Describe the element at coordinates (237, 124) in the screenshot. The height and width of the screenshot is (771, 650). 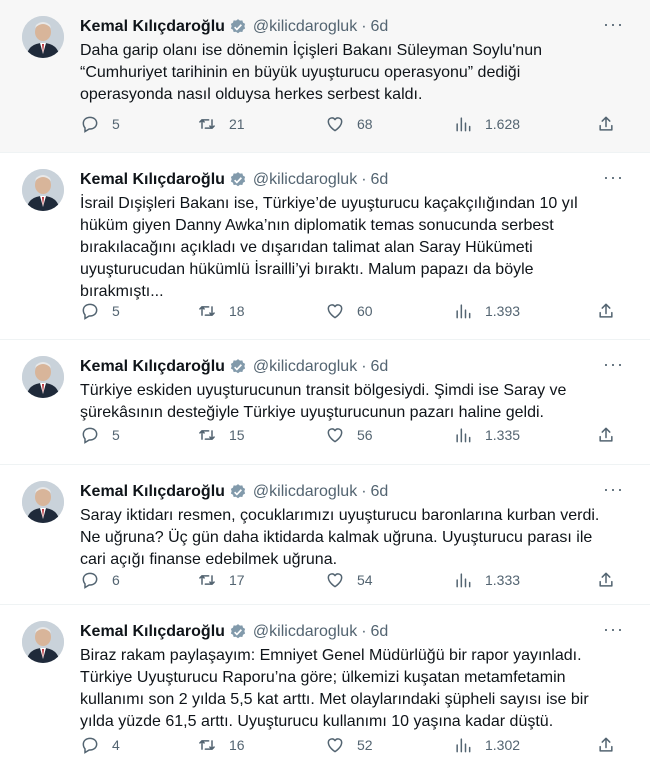
I see `retweet-count: 21` at that location.